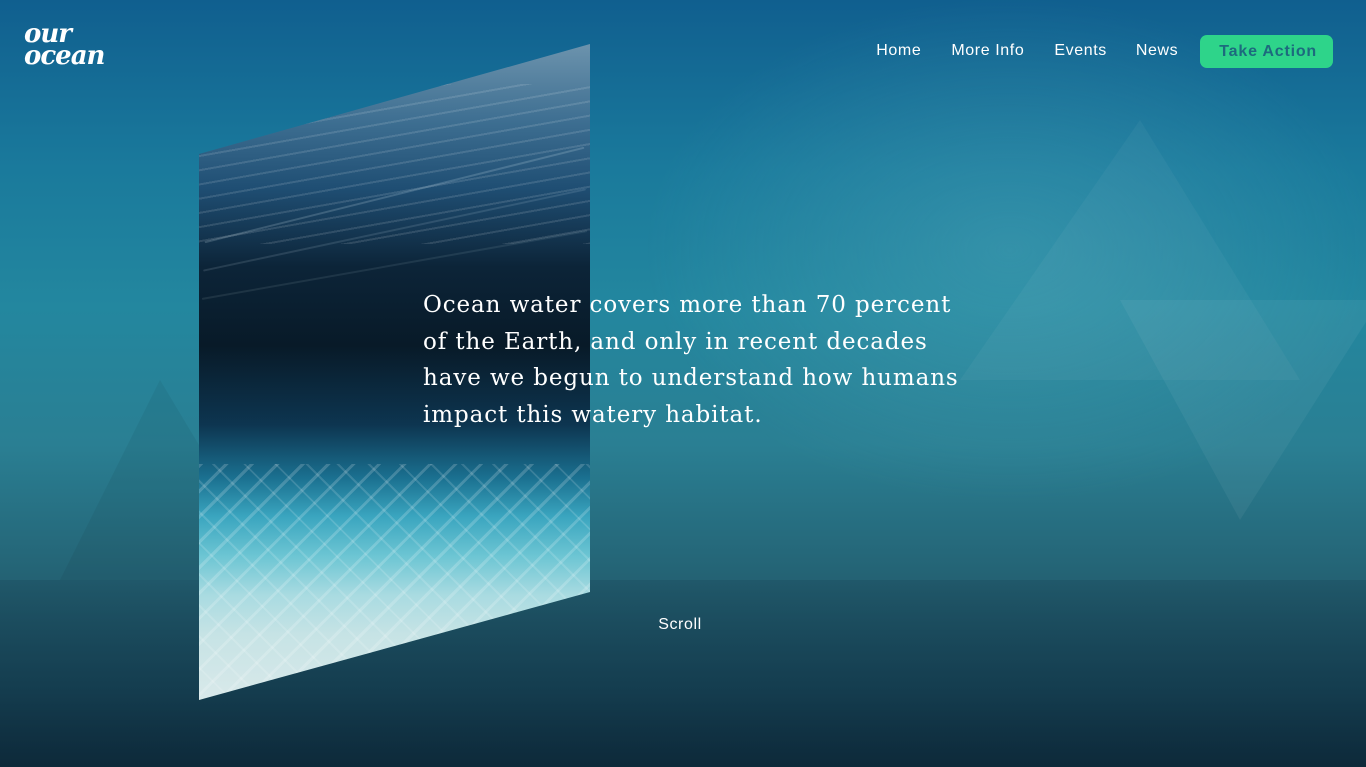 The height and width of the screenshot is (767, 1366). Describe the element at coordinates (987, 51) in the screenshot. I see `nav-more-info-link: More Info` at that location.